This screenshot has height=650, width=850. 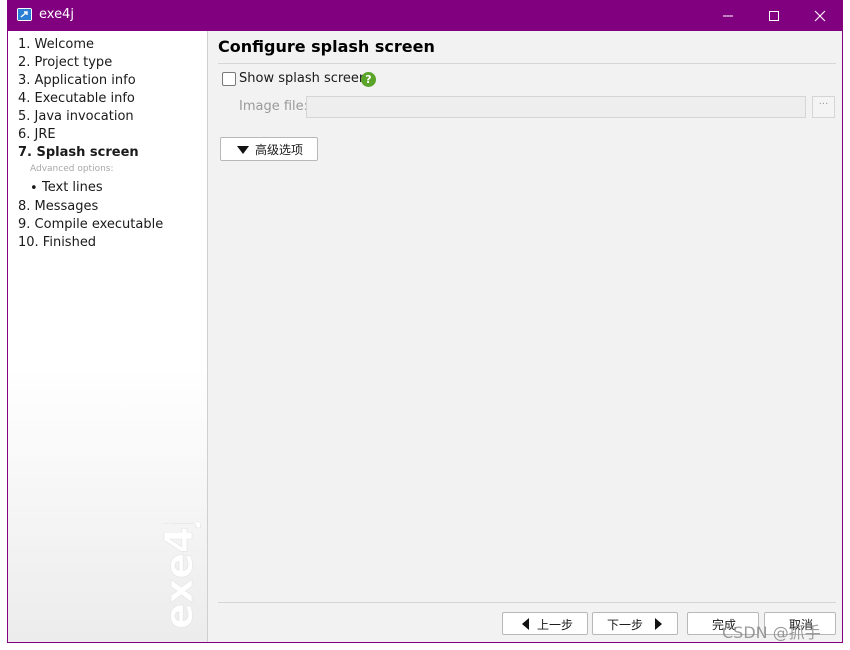 I want to click on exe4j-app-icon, so click(x=24, y=14).